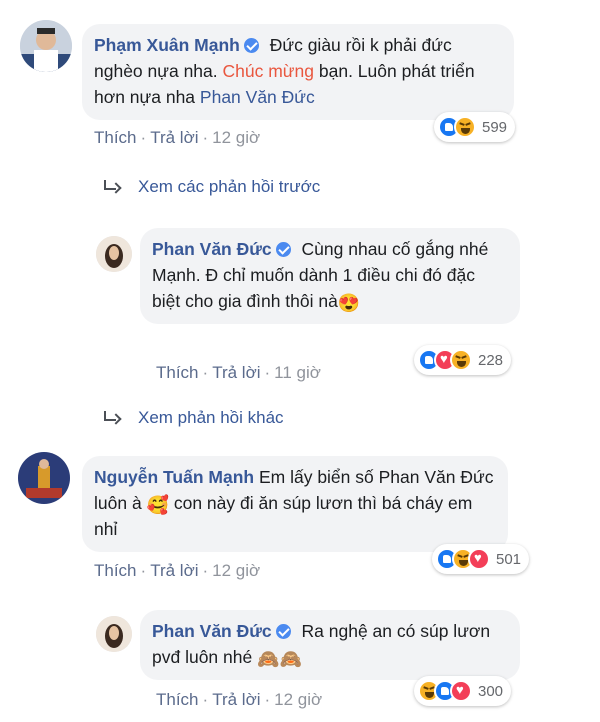 The width and height of the screenshot is (600, 722). Describe the element at coordinates (229, 186) in the screenshot. I see `view-previous-replies-label: Xem các phản hồi trước` at that location.